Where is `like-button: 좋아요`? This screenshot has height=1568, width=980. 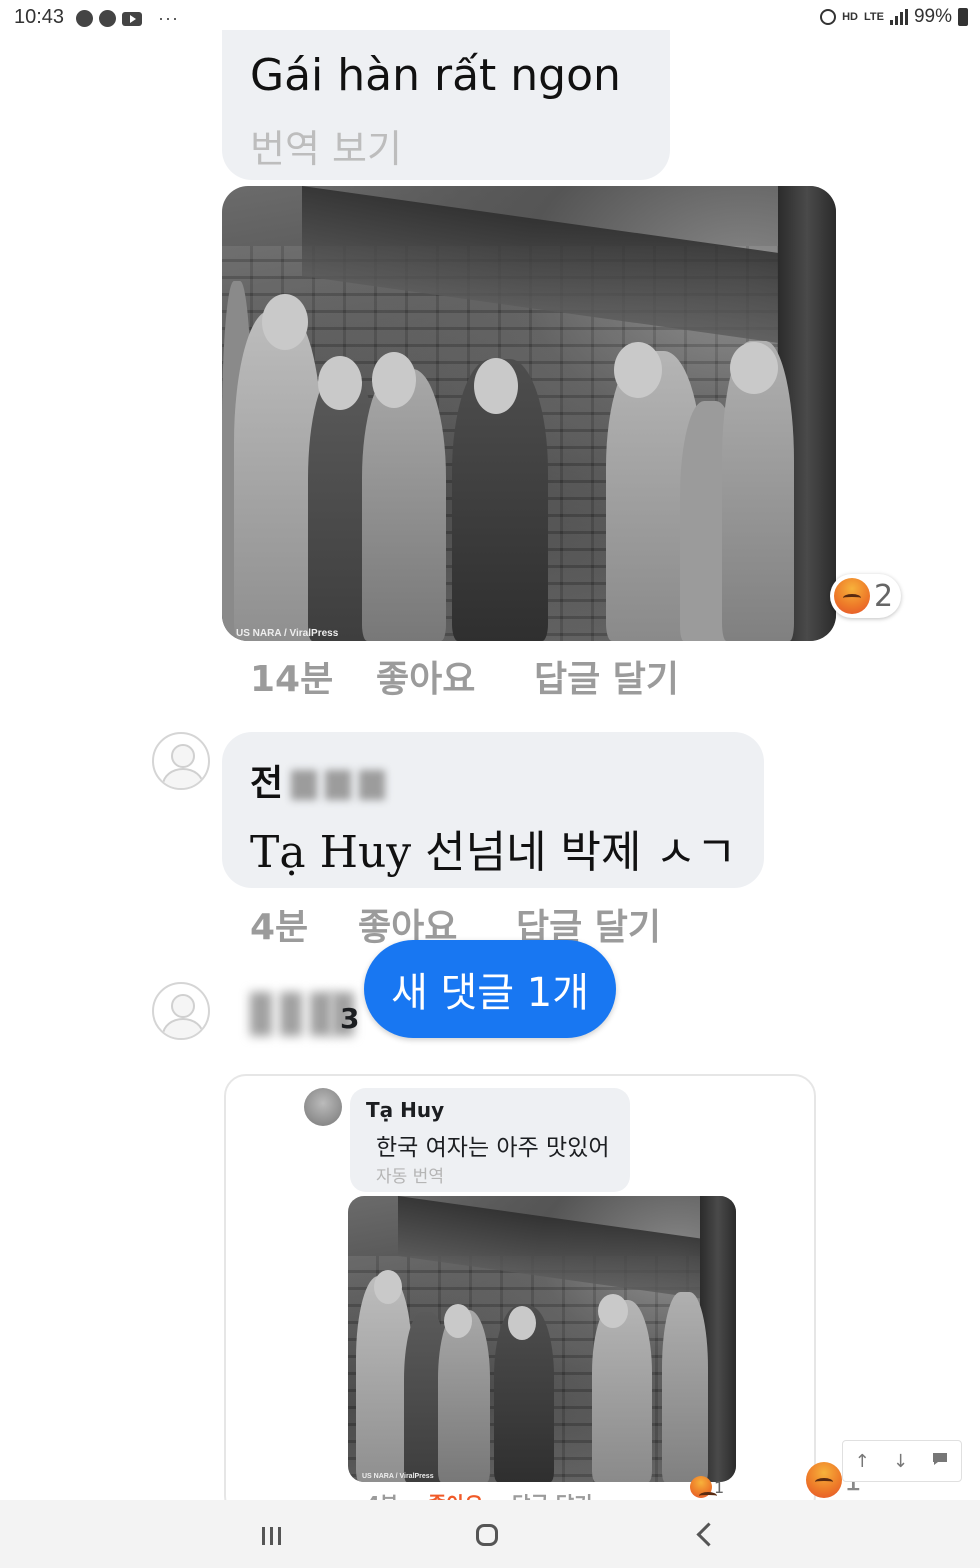
like-button: 좋아요 is located at coordinates (425, 676).